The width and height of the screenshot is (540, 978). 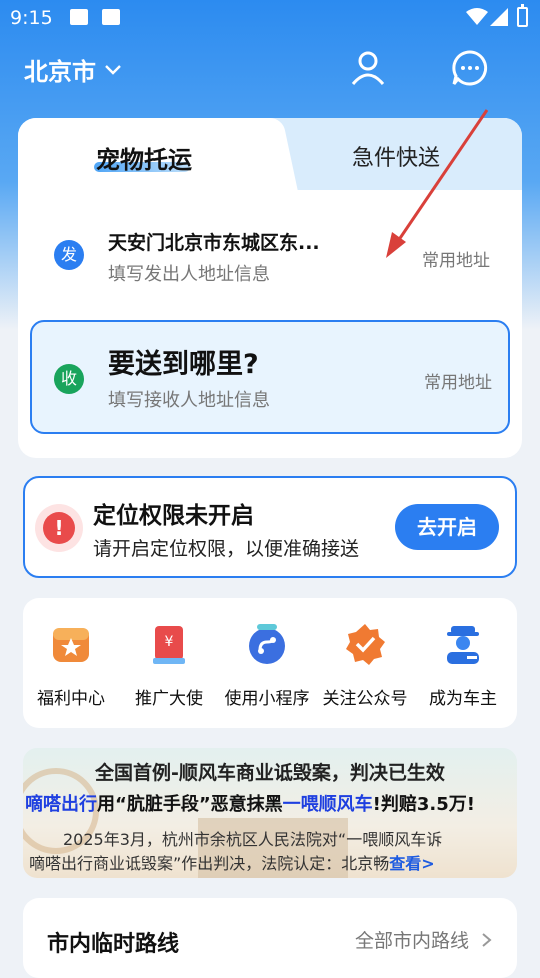 I want to click on sender-address-row: 发 天安门北京市东城区东... 填写发出人地址信息 常用地址, so click(x=271, y=258).